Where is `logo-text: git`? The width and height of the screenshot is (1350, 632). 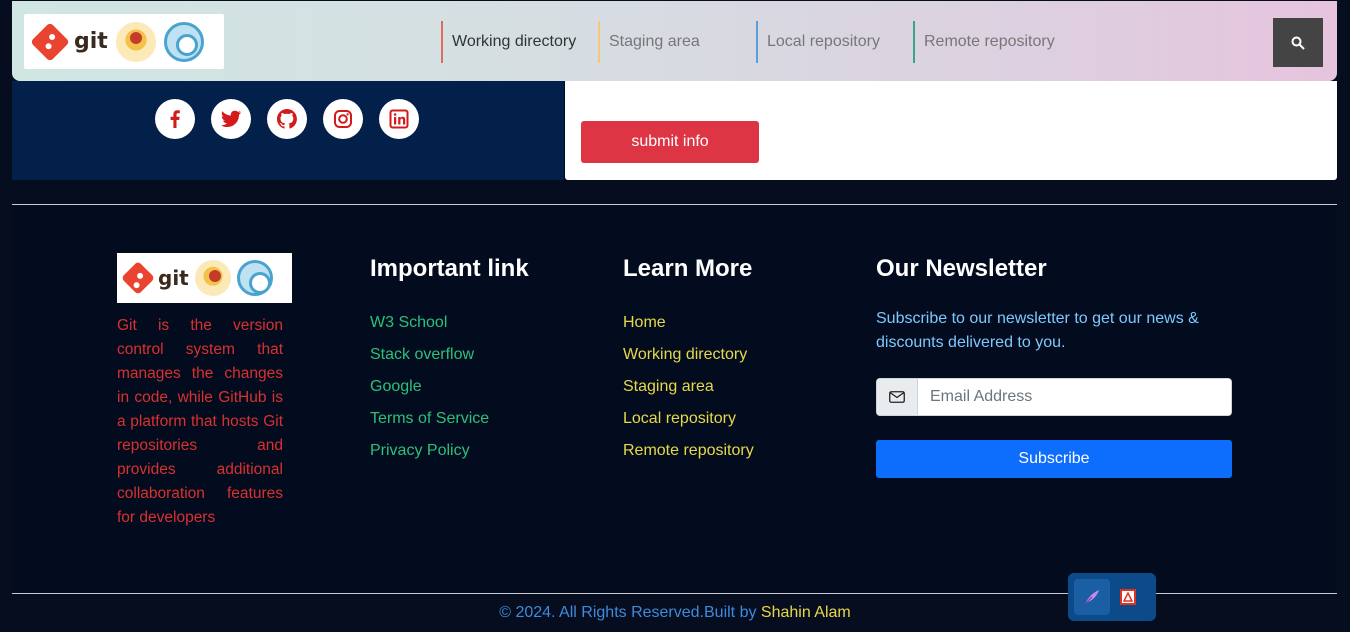
logo-text: git is located at coordinates (91, 41).